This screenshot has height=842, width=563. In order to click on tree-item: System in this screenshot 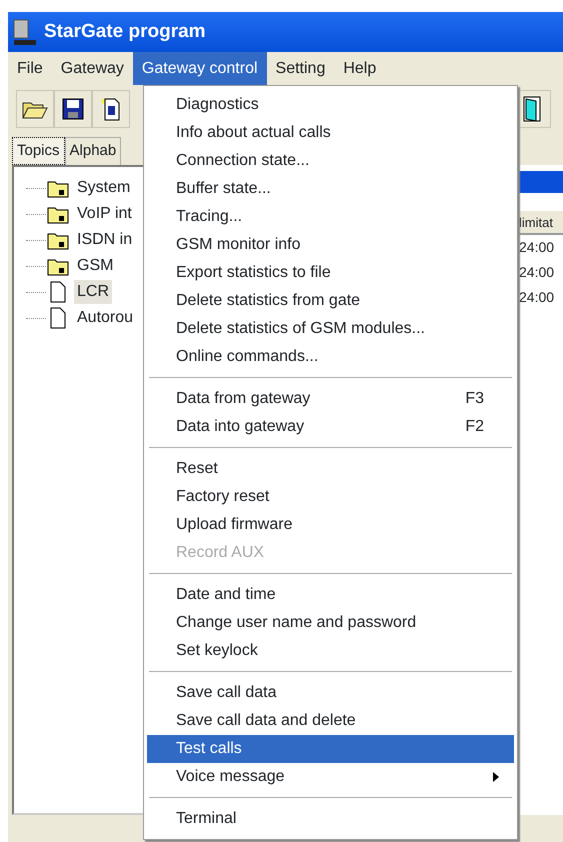, I will do `click(104, 188)`.